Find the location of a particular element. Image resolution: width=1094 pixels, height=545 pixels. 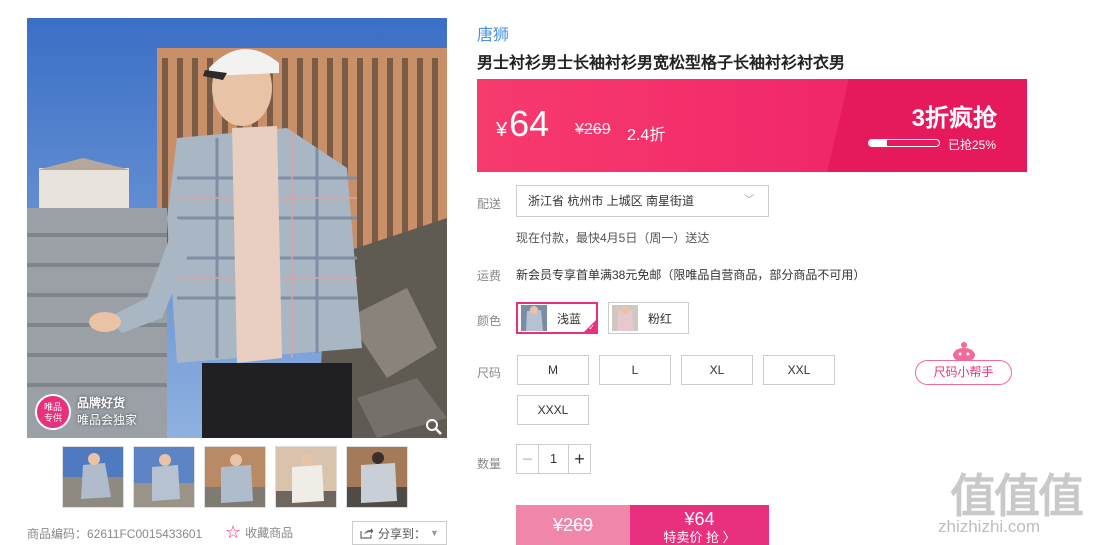

check-icon: ✓ is located at coordinates (591, 327).